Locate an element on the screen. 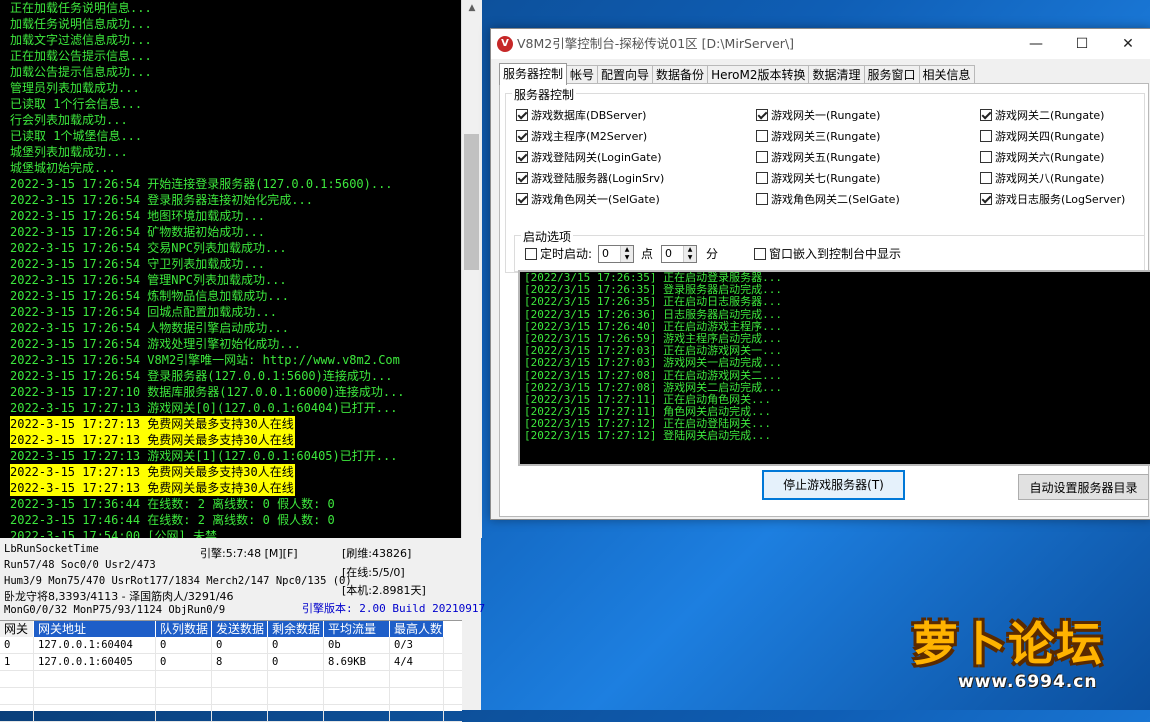  uptime: [本机:2.8981天] is located at coordinates (384, 590).